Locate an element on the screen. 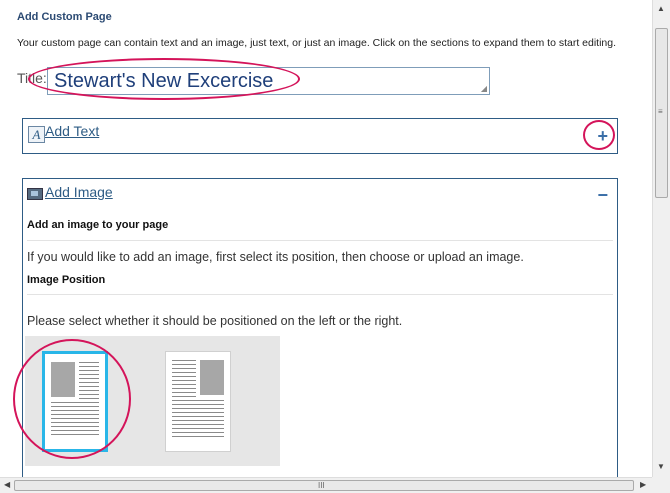 The width and height of the screenshot is (670, 493). image-icon is located at coordinates (35, 194).